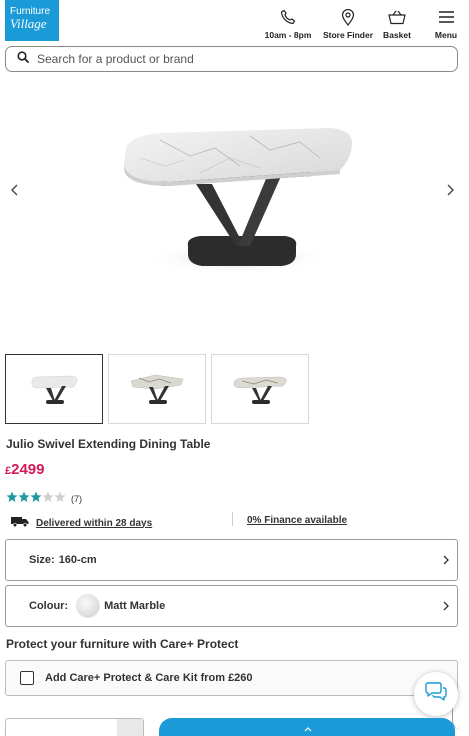  Describe the element at coordinates (14, 190) in the screenshot. I see `previous-image-arrow` at that location.